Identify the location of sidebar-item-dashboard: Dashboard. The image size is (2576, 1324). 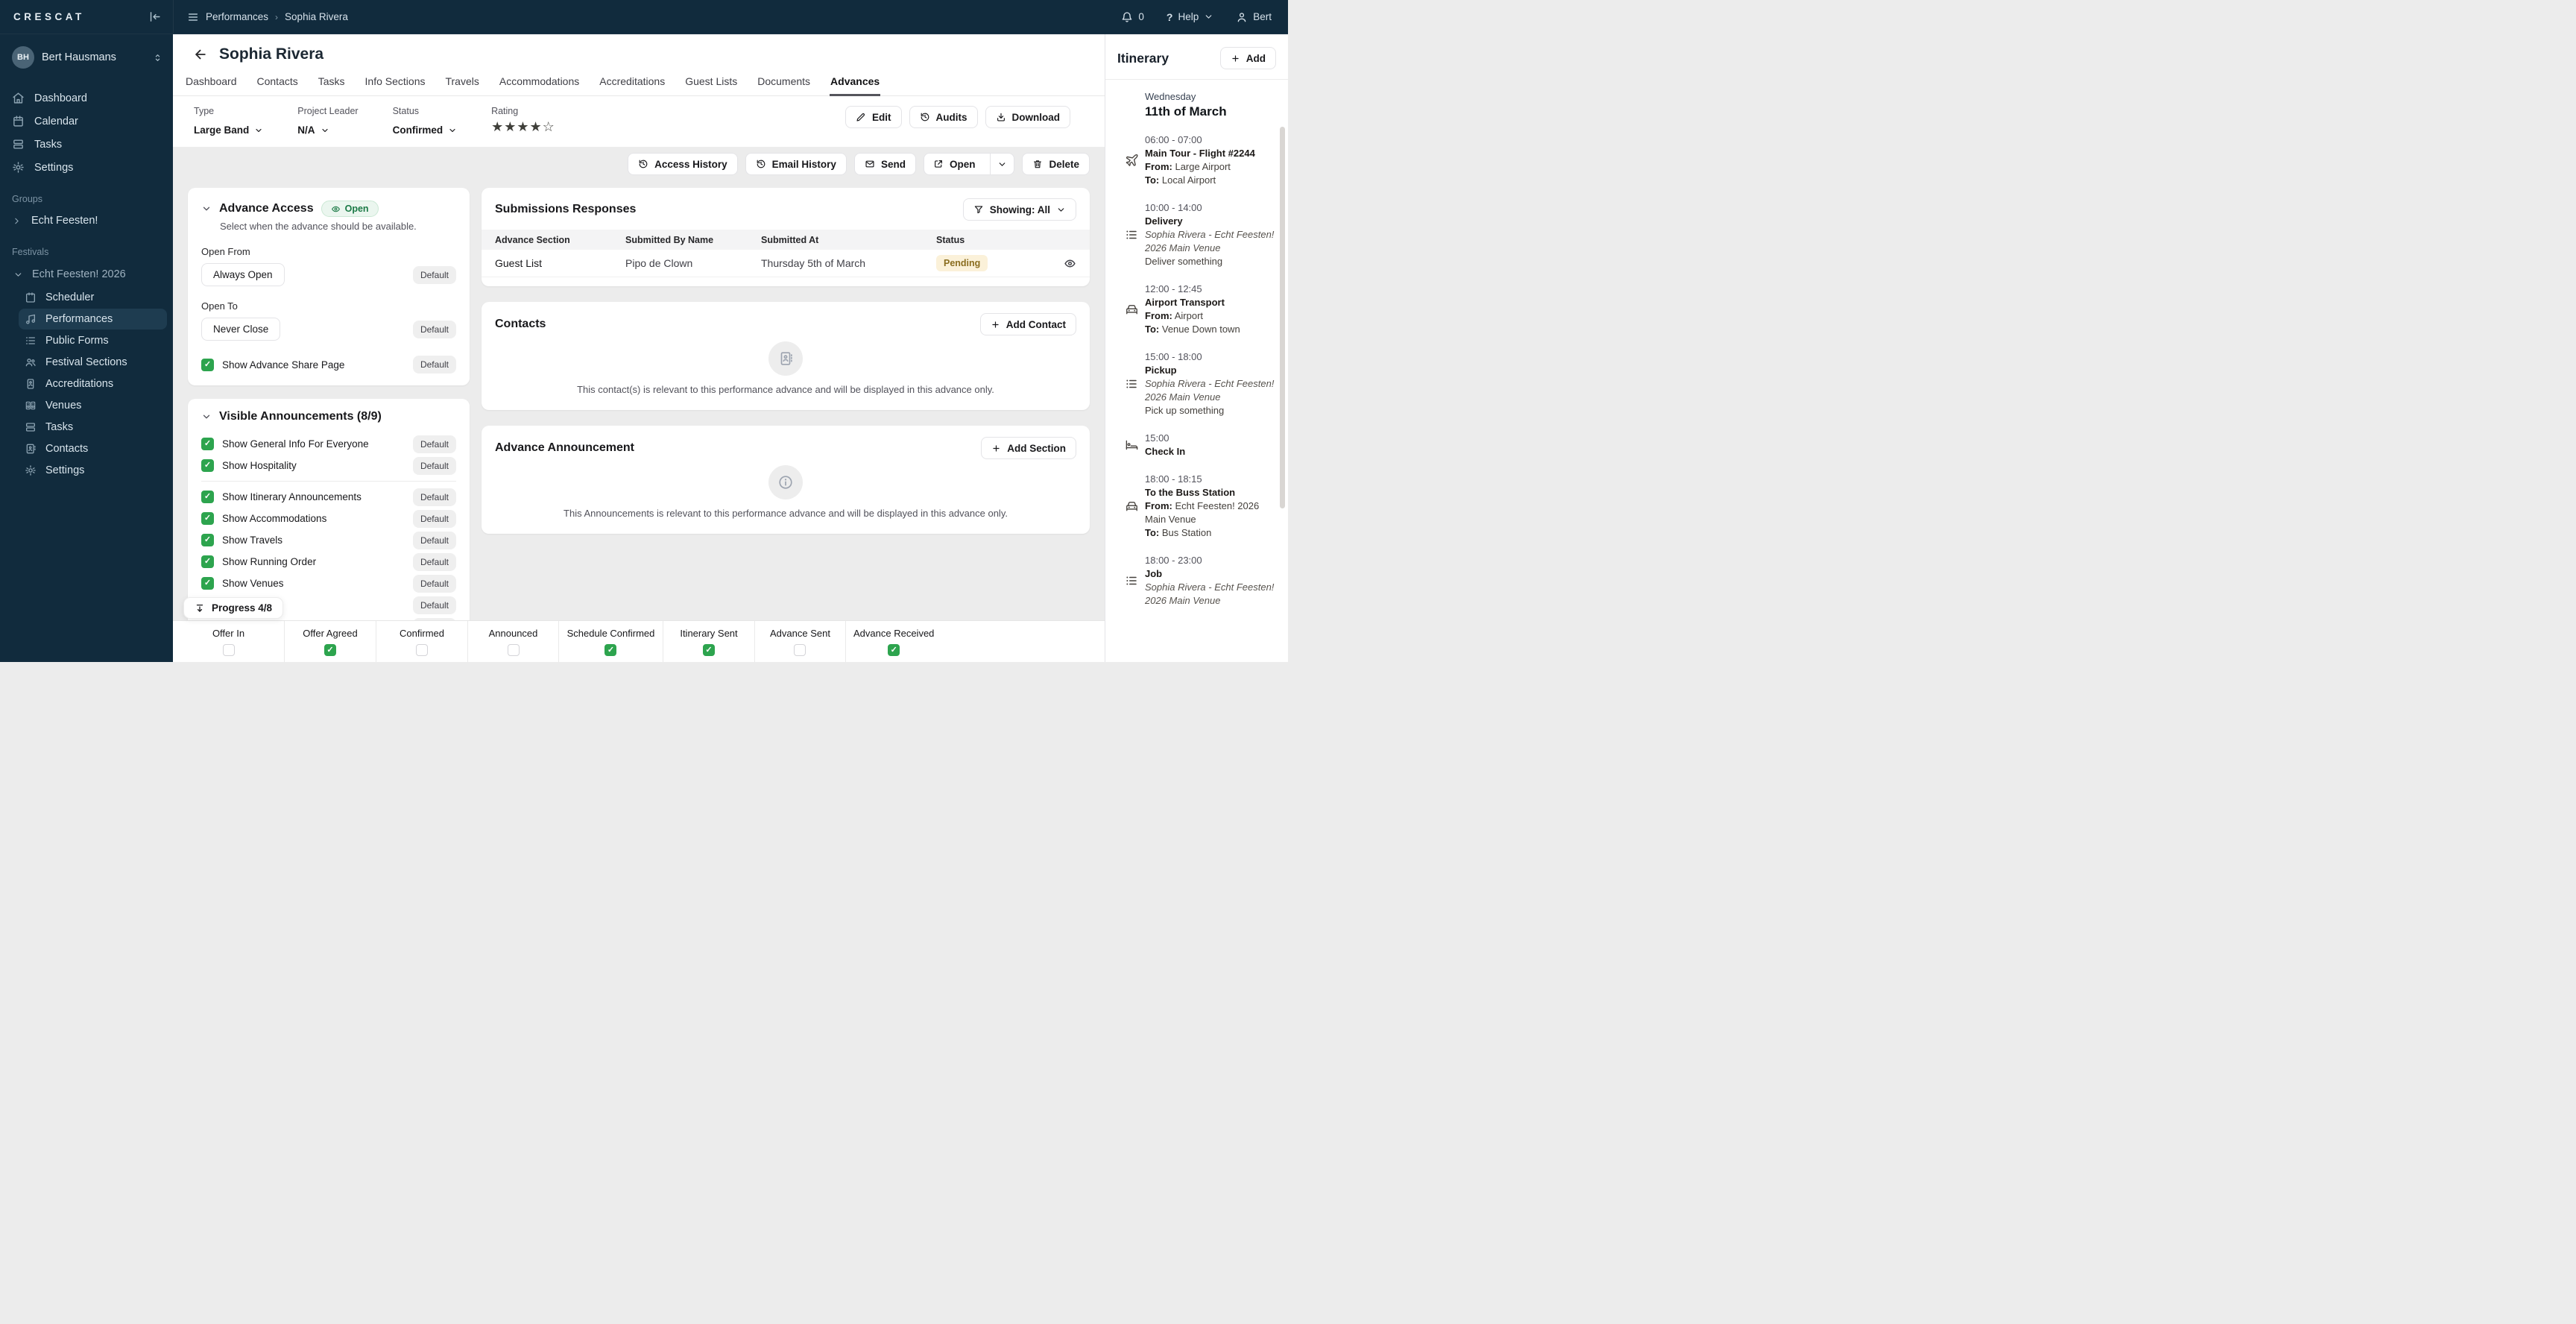
(87, 98).